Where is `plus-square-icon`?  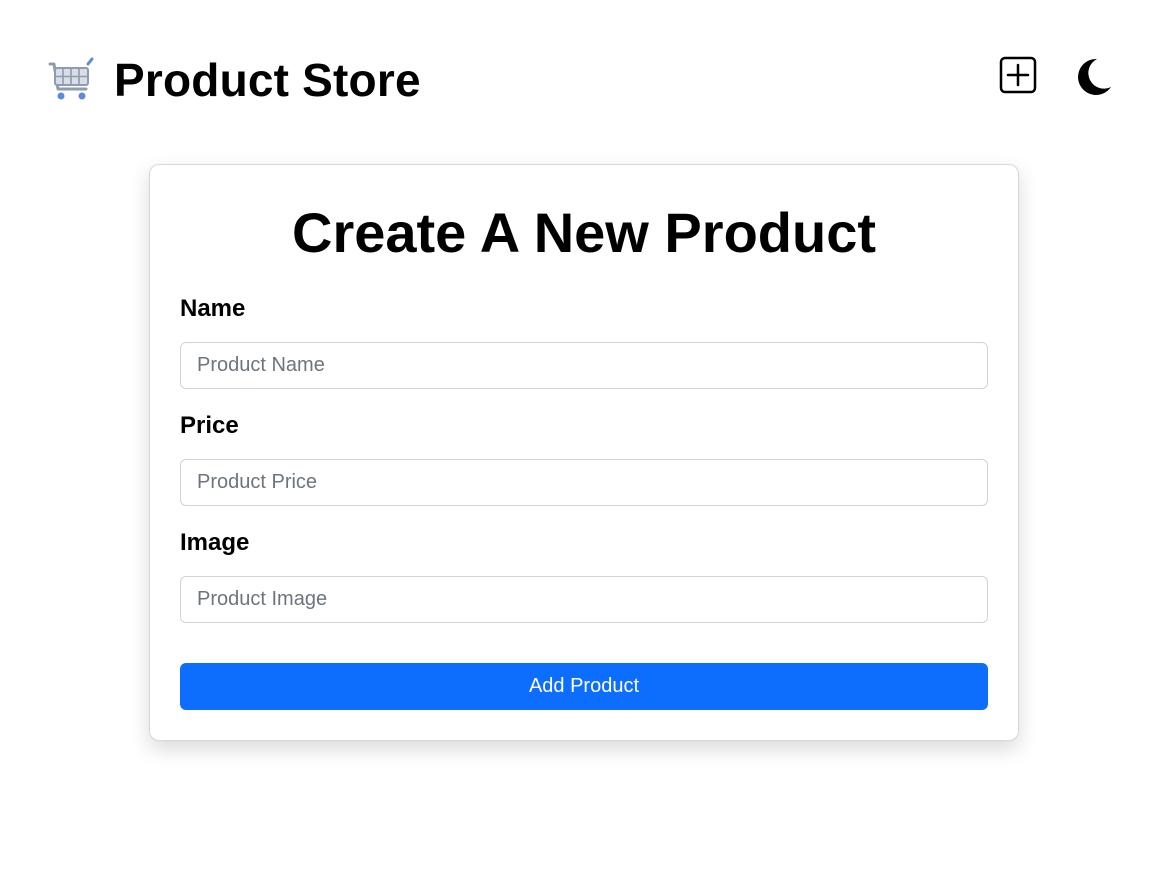
plus-square-icon is located at coordinates (1018, 76).